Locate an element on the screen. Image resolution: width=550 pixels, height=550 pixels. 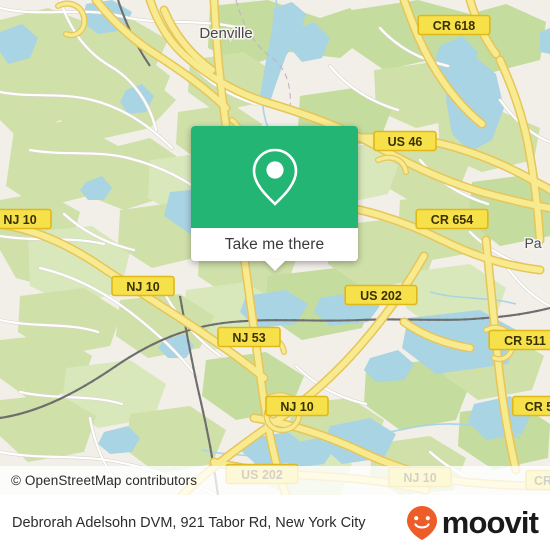
route-shield: US 46 is located at coordinates (405, 141).